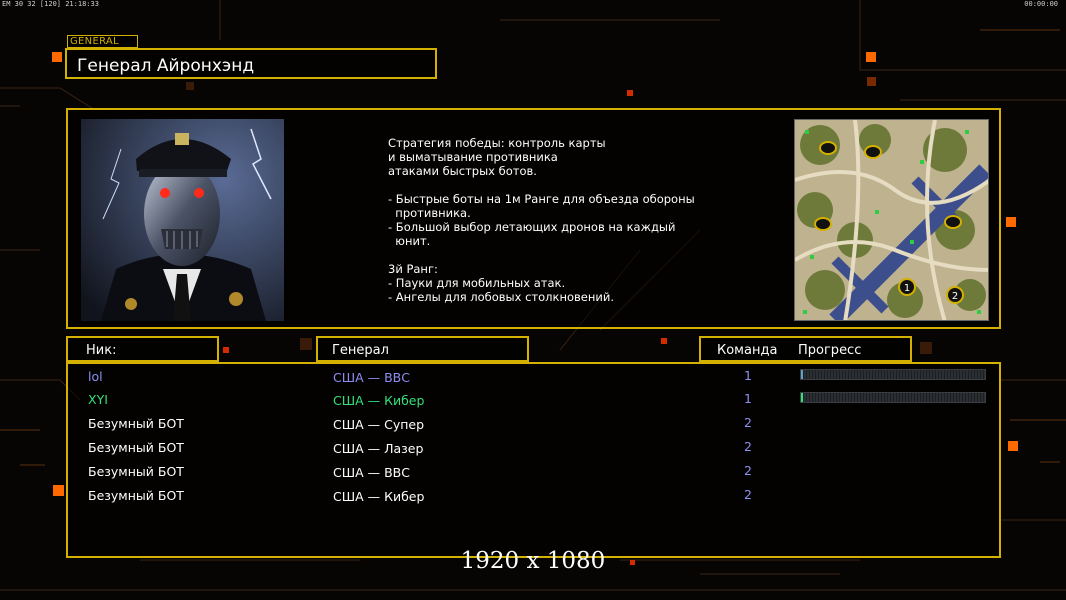  What do you see at coordinates (98, 399) in the screenshot?
I see `player-nick: XYI` at bounding box center [98, 399].